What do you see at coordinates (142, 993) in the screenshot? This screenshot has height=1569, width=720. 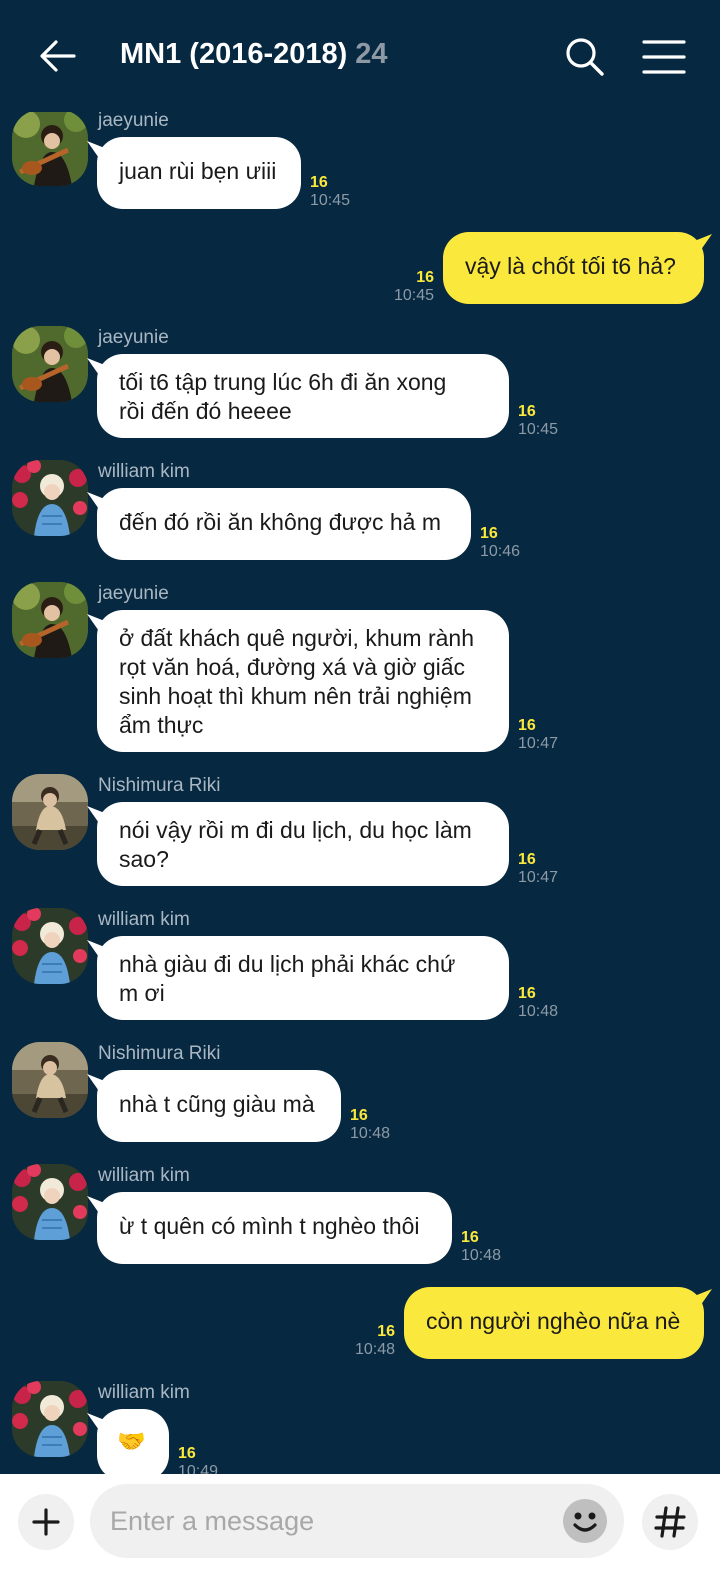 I see `message-line: m ơi` at bounding box center [142, 993].